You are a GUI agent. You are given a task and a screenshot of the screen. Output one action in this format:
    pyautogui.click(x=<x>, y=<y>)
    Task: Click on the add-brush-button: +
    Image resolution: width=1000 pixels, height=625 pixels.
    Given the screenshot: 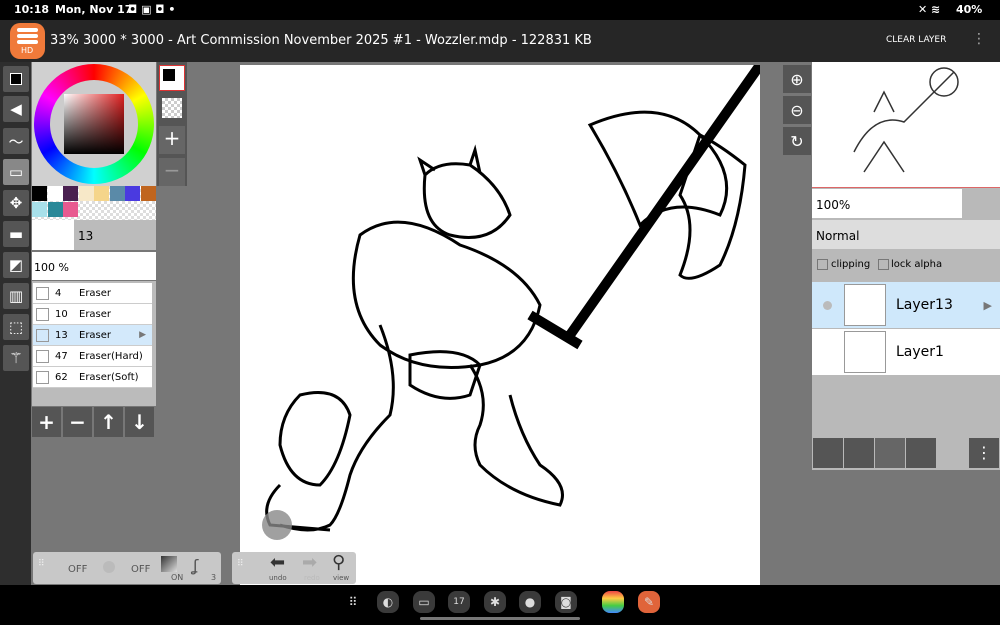 What is the action you would take?
    pyautogui.click(x=46, y=422)
    